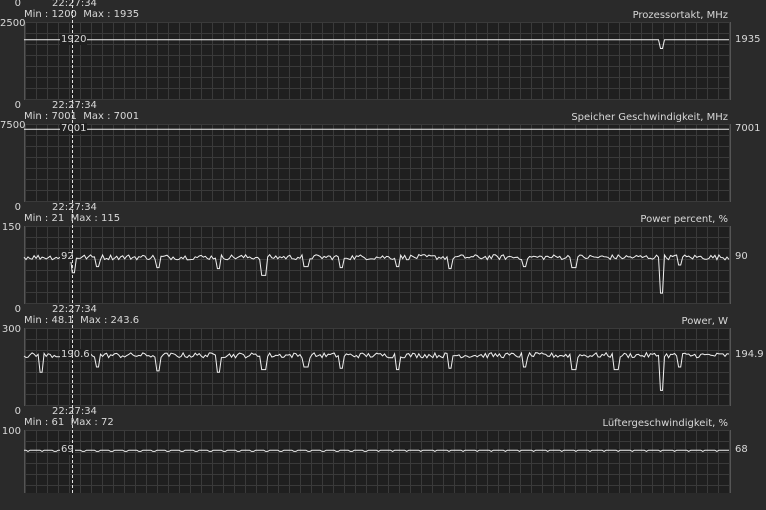  Describe the element at coordinates (75, 355) in the screenshot. I see `value-at-cursor-label: 190.6` at that location.